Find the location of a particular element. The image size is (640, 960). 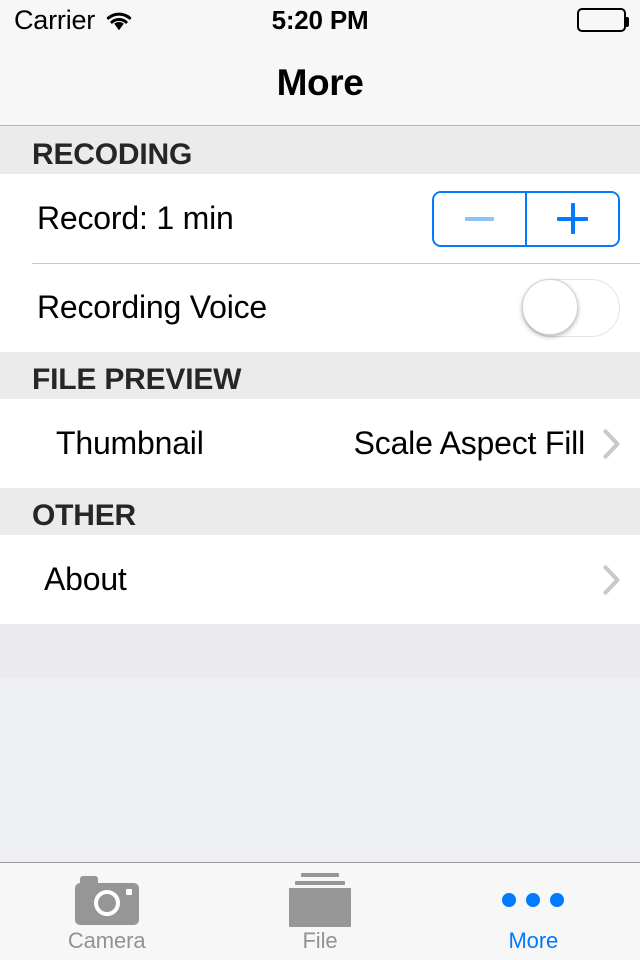

row-about: About is located at coordinates (320, 579).